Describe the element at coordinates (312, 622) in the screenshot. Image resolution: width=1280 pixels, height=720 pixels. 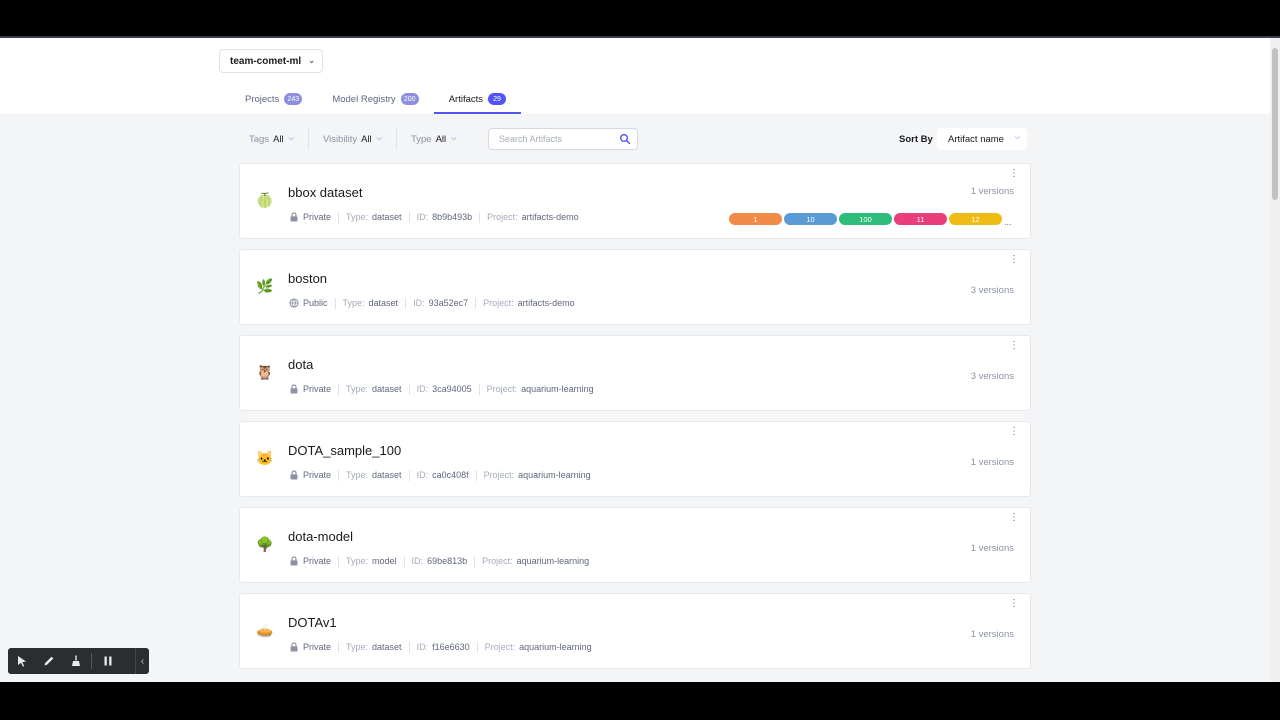
I see `artifact-name: DOTAv1` at that location.